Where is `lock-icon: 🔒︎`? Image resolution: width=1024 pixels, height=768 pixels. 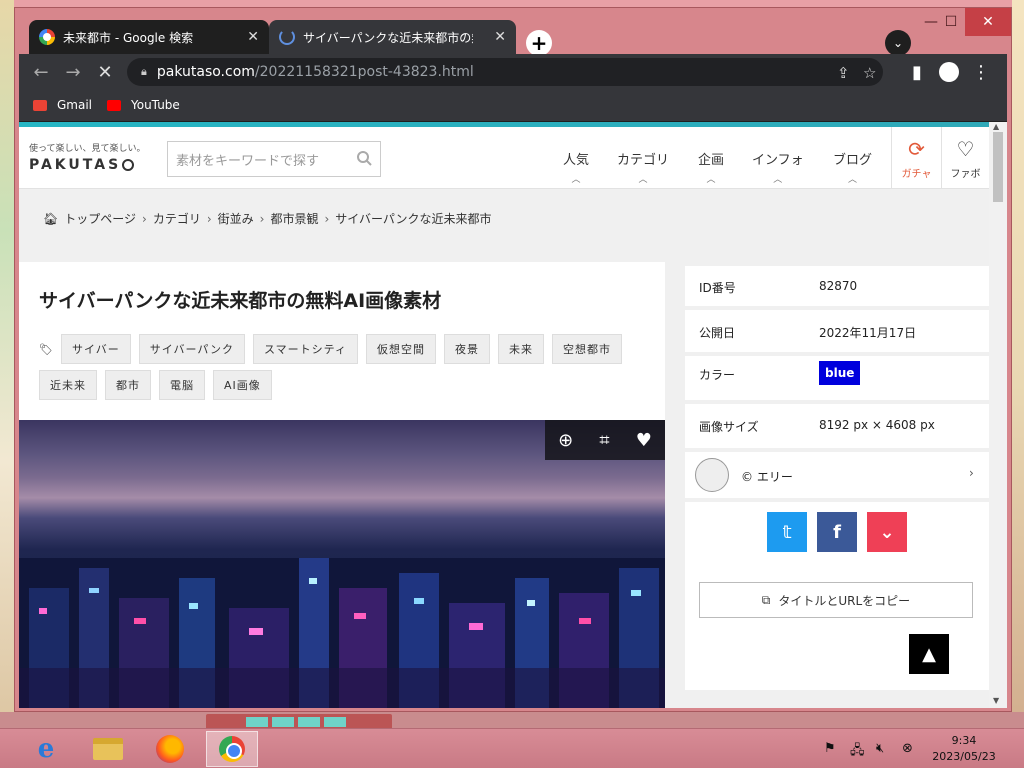 lock-icon: 🔒︎ is located at coordinates (144, 71).